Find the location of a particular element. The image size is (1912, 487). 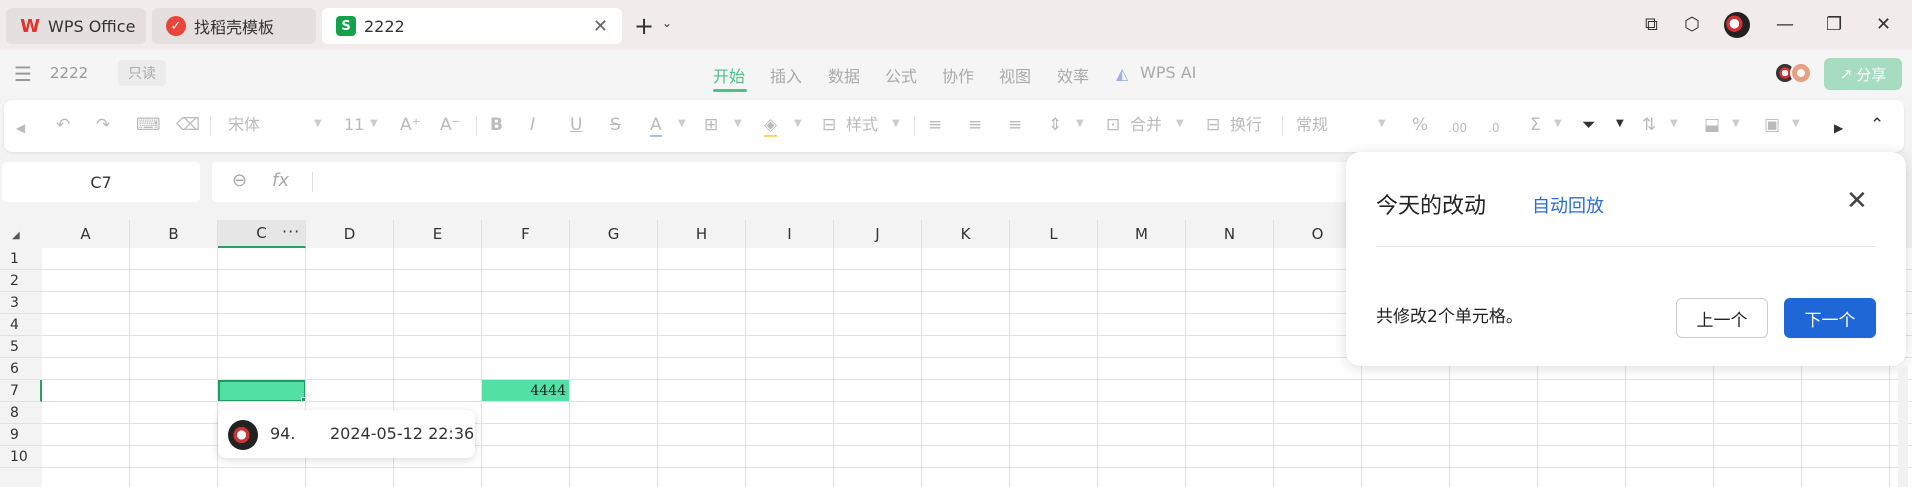

fill-color-icon: ◈ is located at coordinates (771, 126).